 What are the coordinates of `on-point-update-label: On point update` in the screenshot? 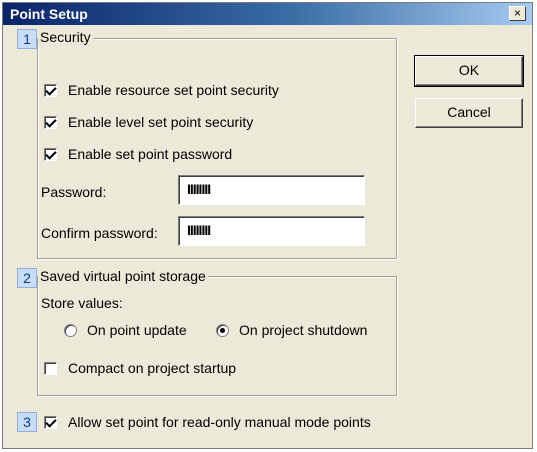 It's located at (137, 330).